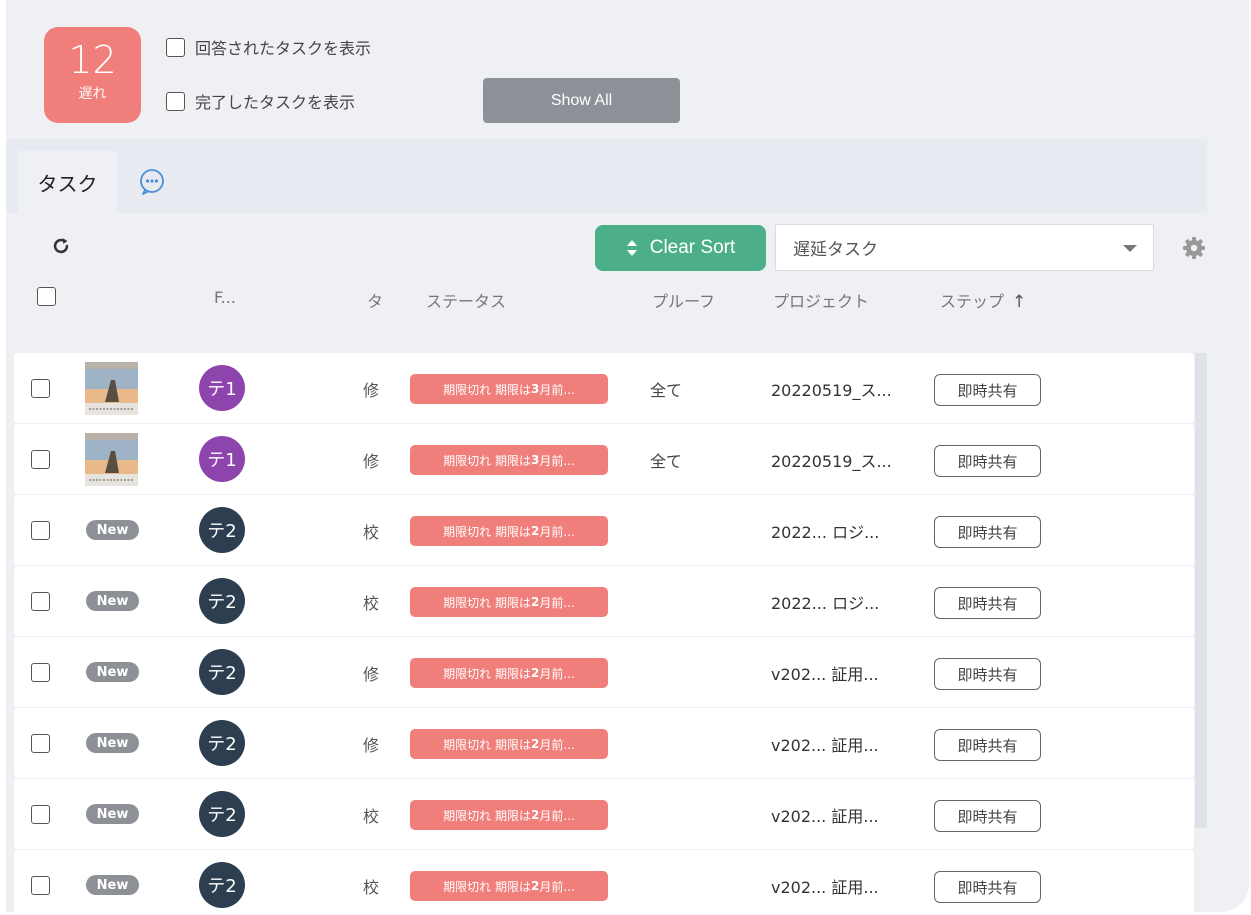 The width and height of the screenshot is (1251, 915). Describe the element at coordinates (1130, 248) in the screenshot. I see `chevron-down-icon` at that location.